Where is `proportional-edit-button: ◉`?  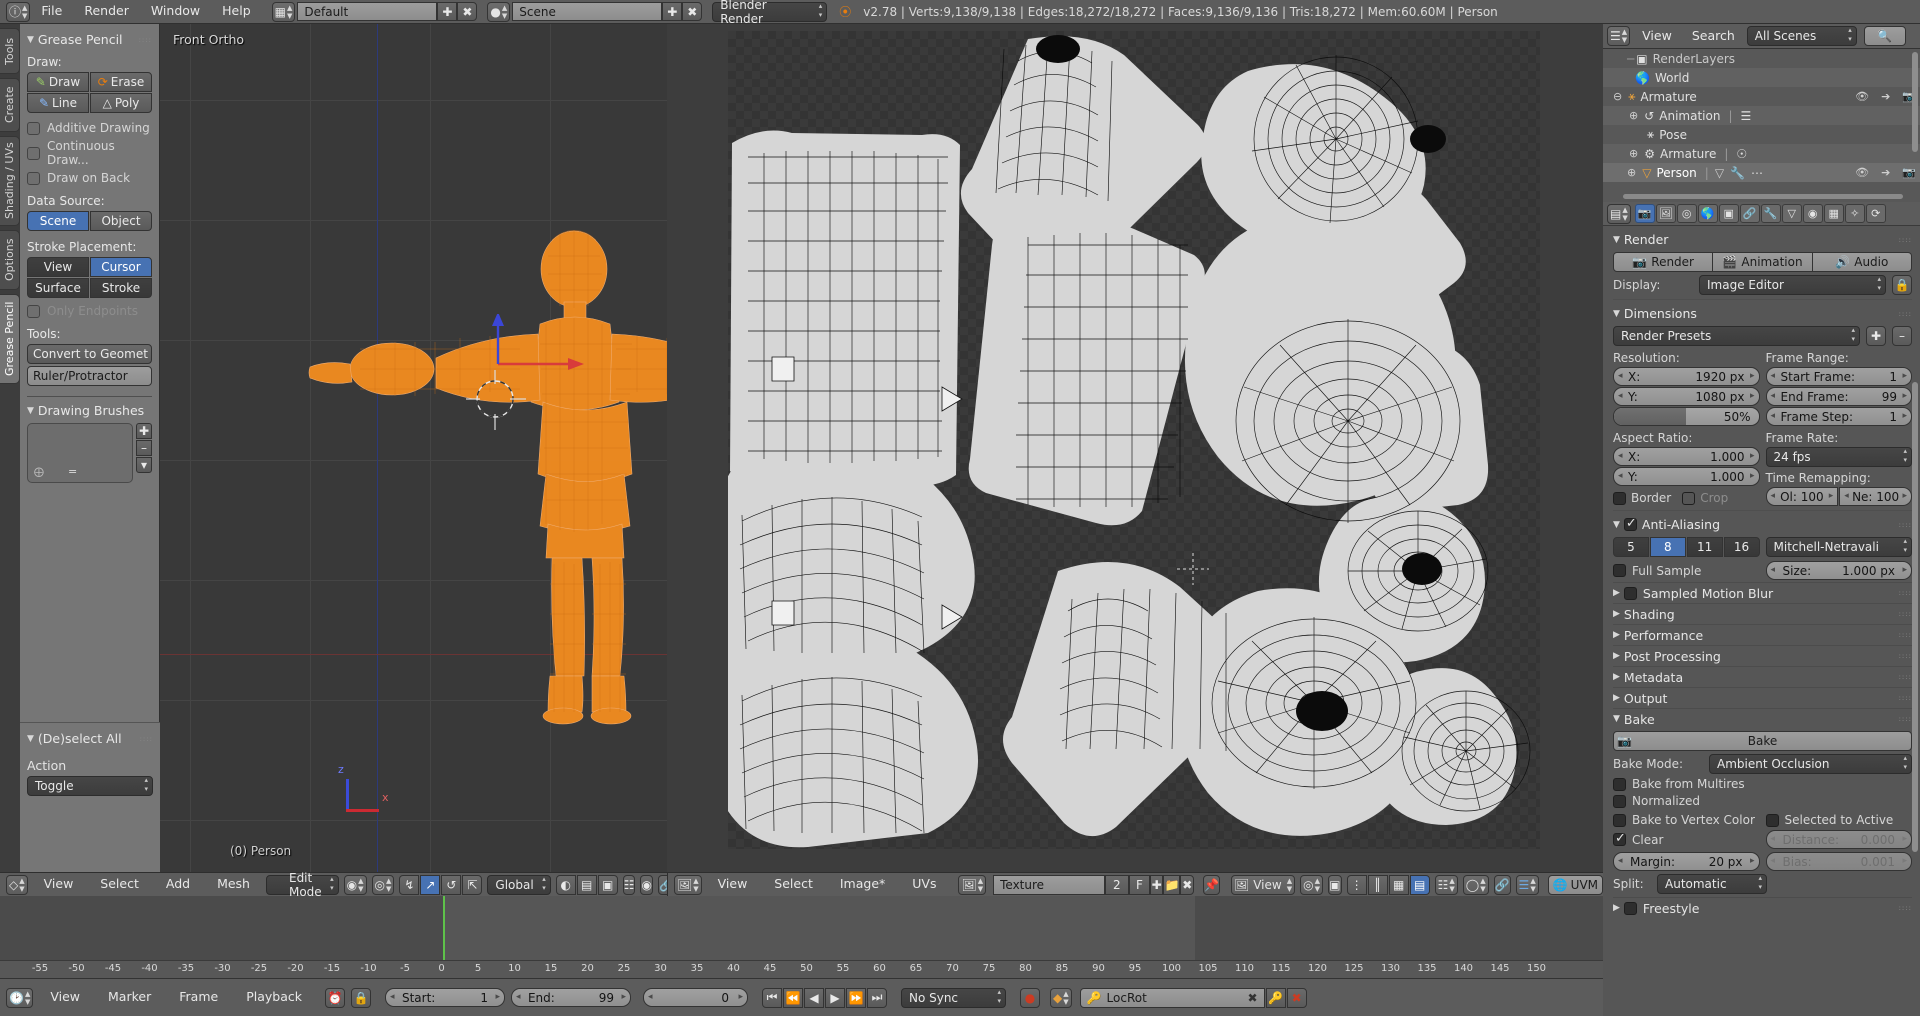 proportional-edit-button: ◉ is located at coordinates (646, 884).